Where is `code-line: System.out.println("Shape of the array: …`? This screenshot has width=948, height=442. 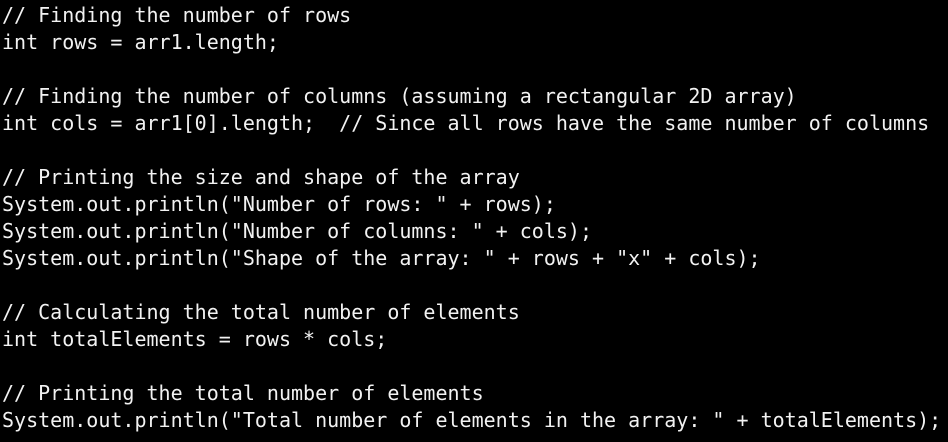
code-line: System.out.println("Shape of the array: … is located at coordinates (381, 258).